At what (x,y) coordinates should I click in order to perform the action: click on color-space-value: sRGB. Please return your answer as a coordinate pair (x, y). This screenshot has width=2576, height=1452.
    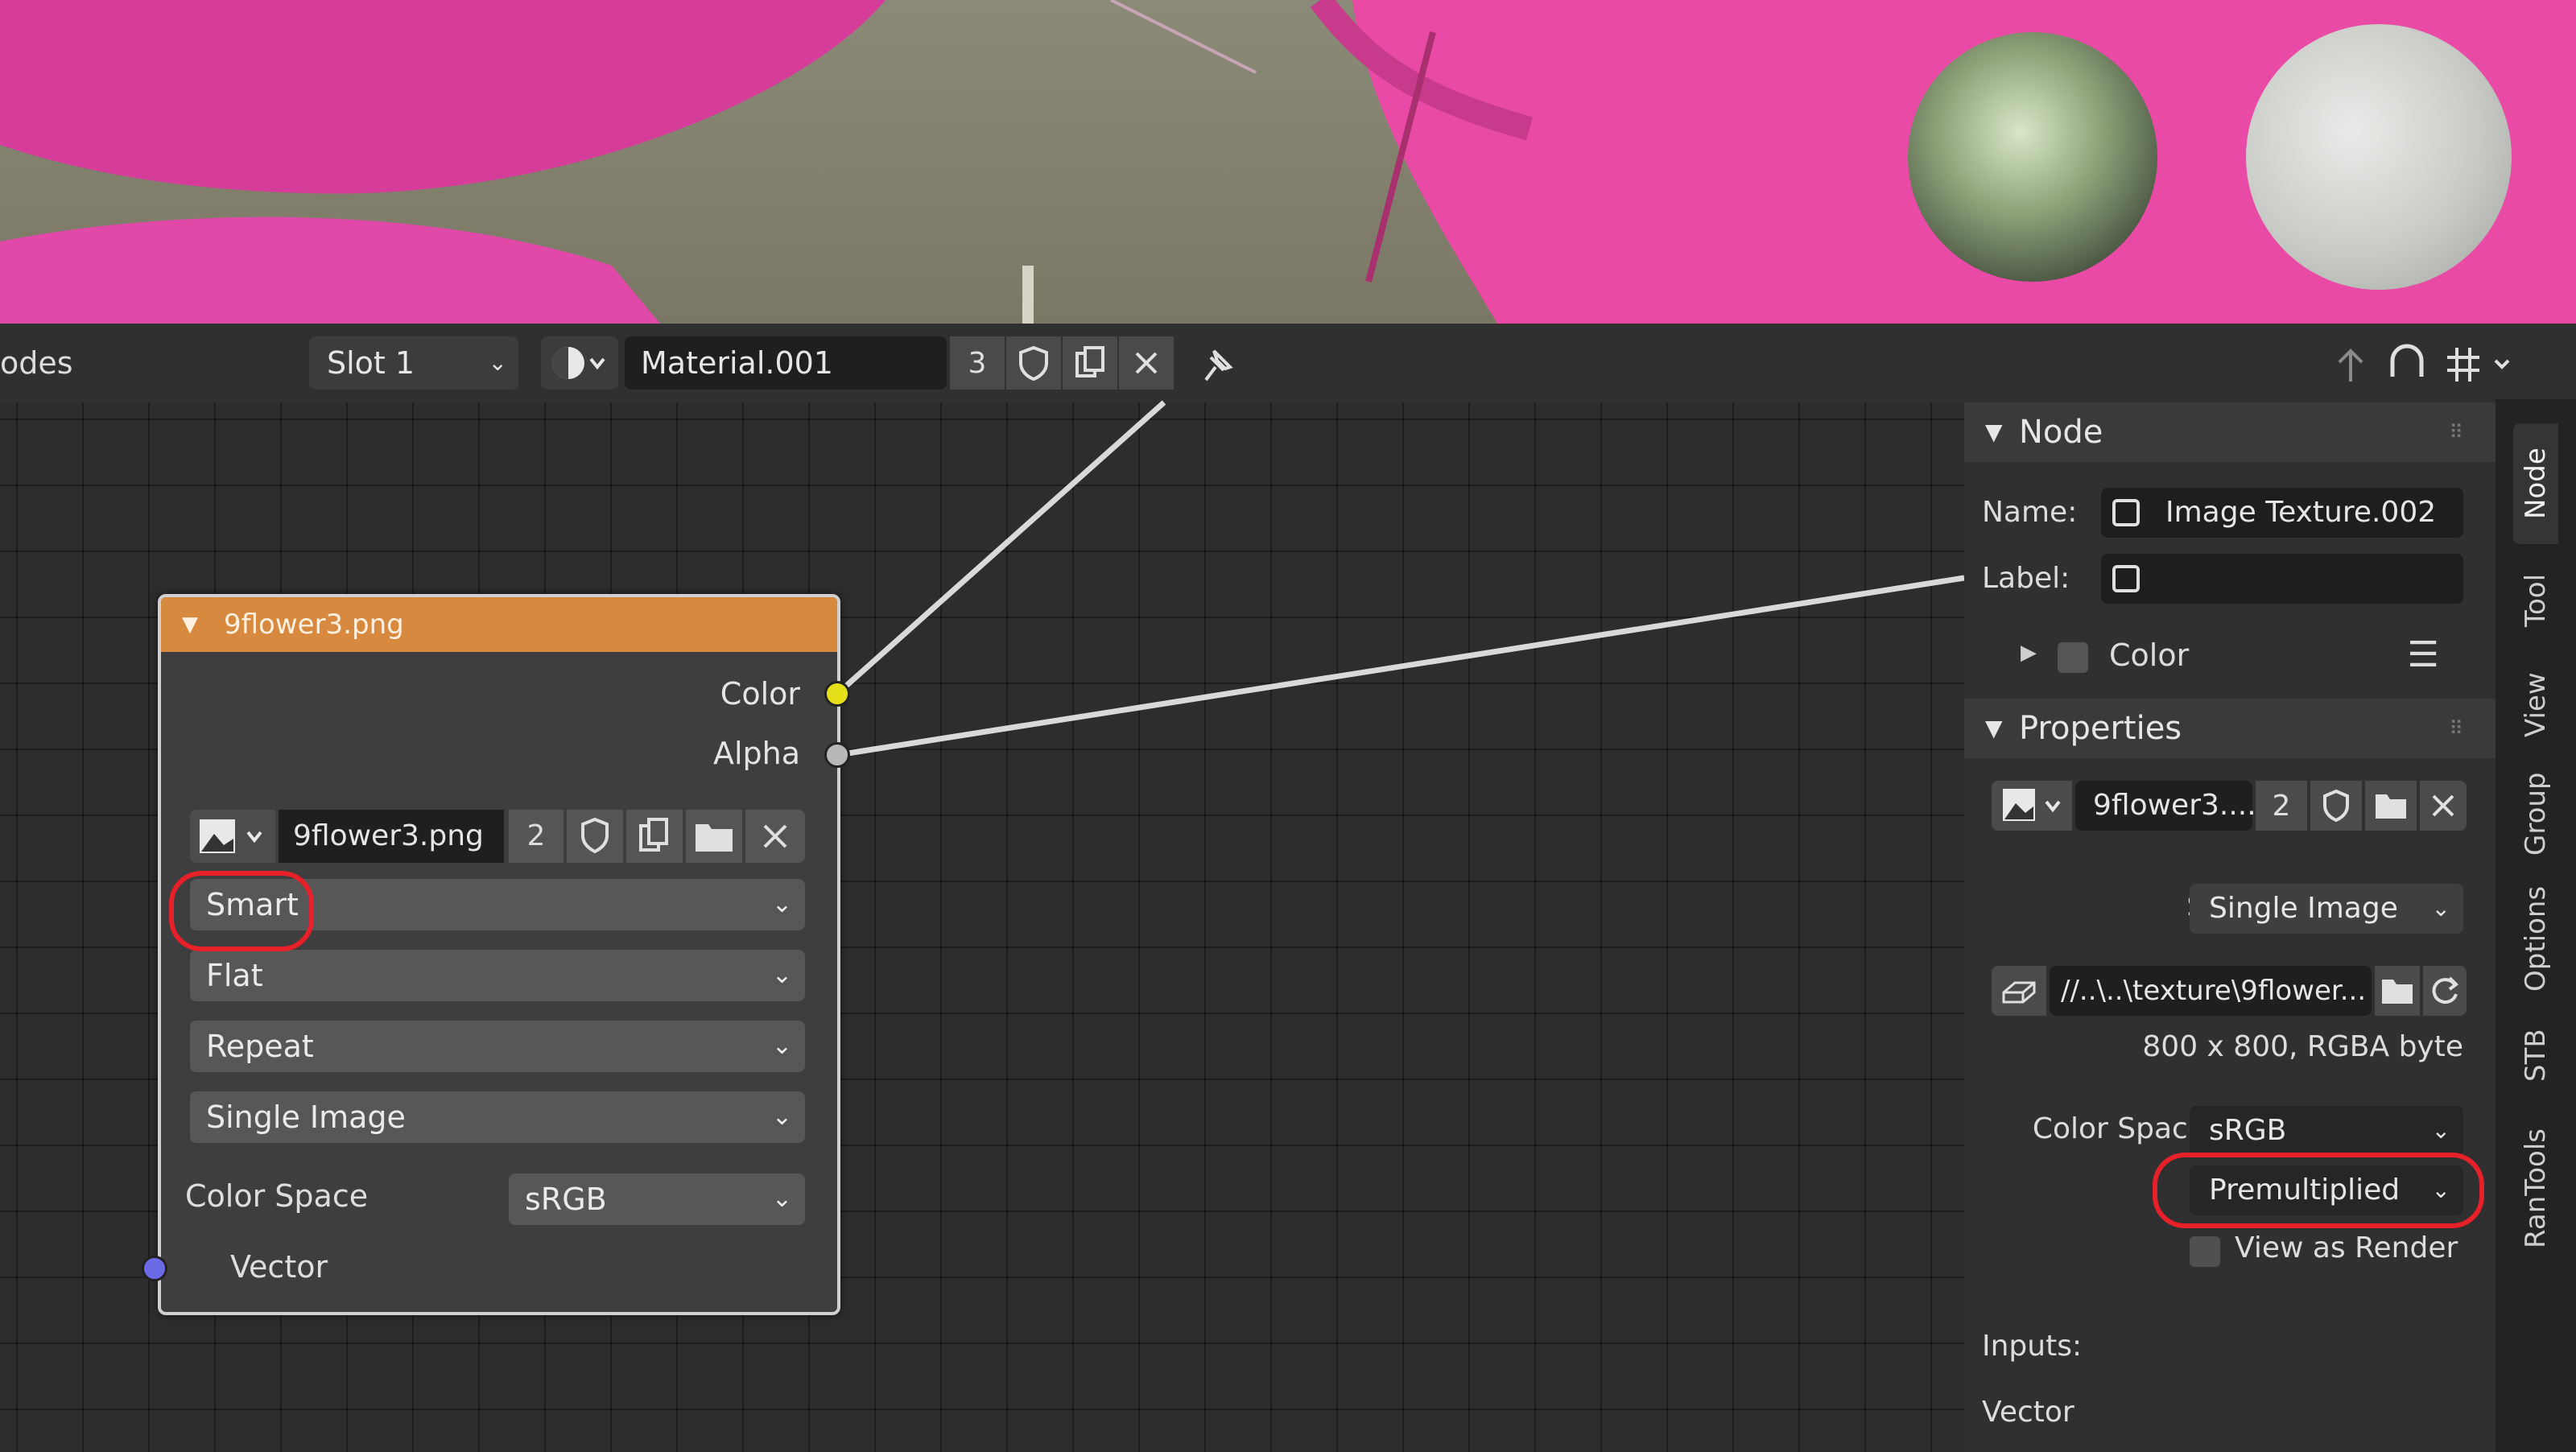
    Looking at the image, I should click on (2248, 1130).